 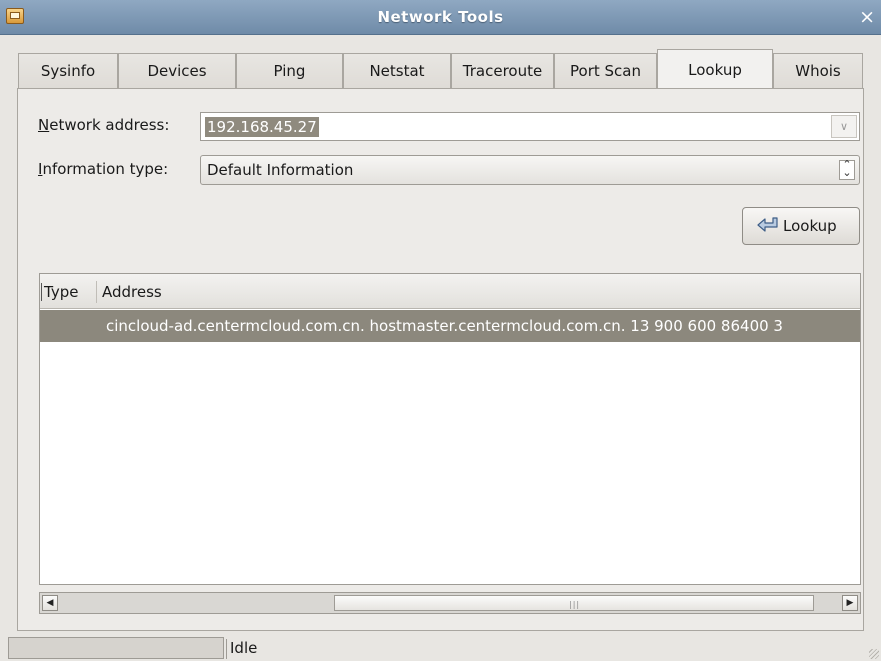 I want to click on grip-icon: |||, so click(x=575, y=604).